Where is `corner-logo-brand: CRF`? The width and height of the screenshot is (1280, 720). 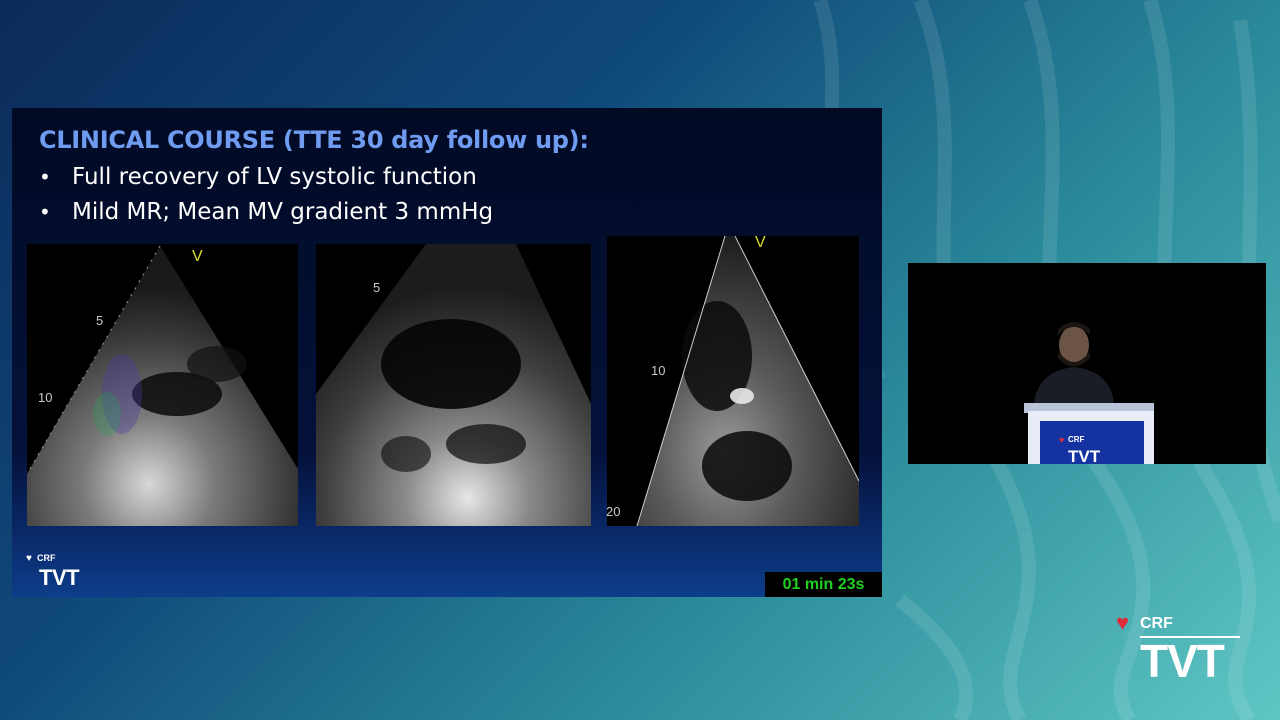 corner-logo-brand: CRF is located at coordinates (1156, 623).